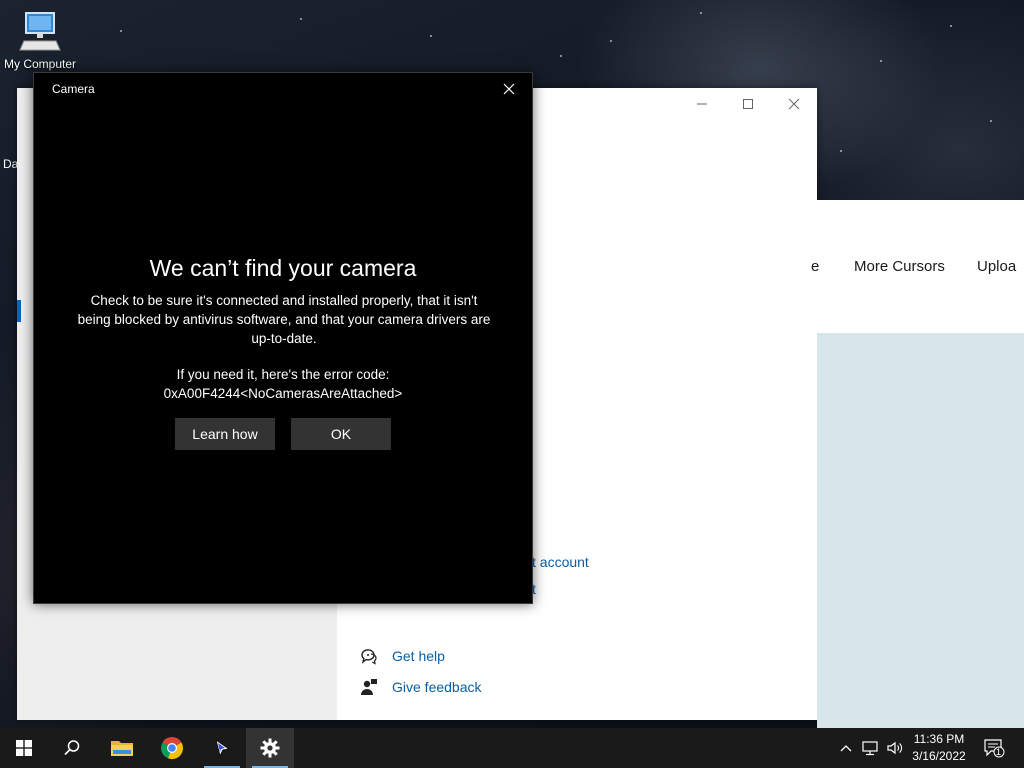  I want to click on my-computer-desktop-icon: My Computer, so click(40, 39).